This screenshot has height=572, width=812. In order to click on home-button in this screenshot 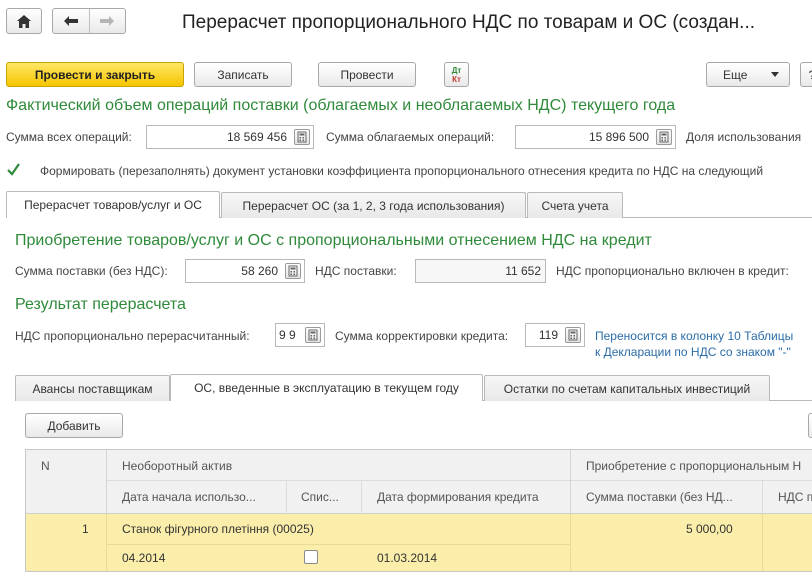, I will do `click(24, 21)`.